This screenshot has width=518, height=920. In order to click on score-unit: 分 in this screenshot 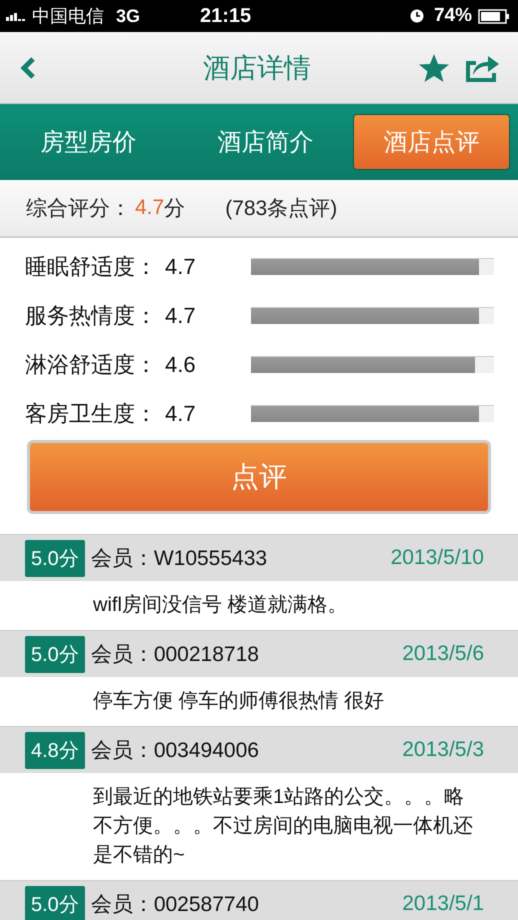, I will do `click(175, 209)`.